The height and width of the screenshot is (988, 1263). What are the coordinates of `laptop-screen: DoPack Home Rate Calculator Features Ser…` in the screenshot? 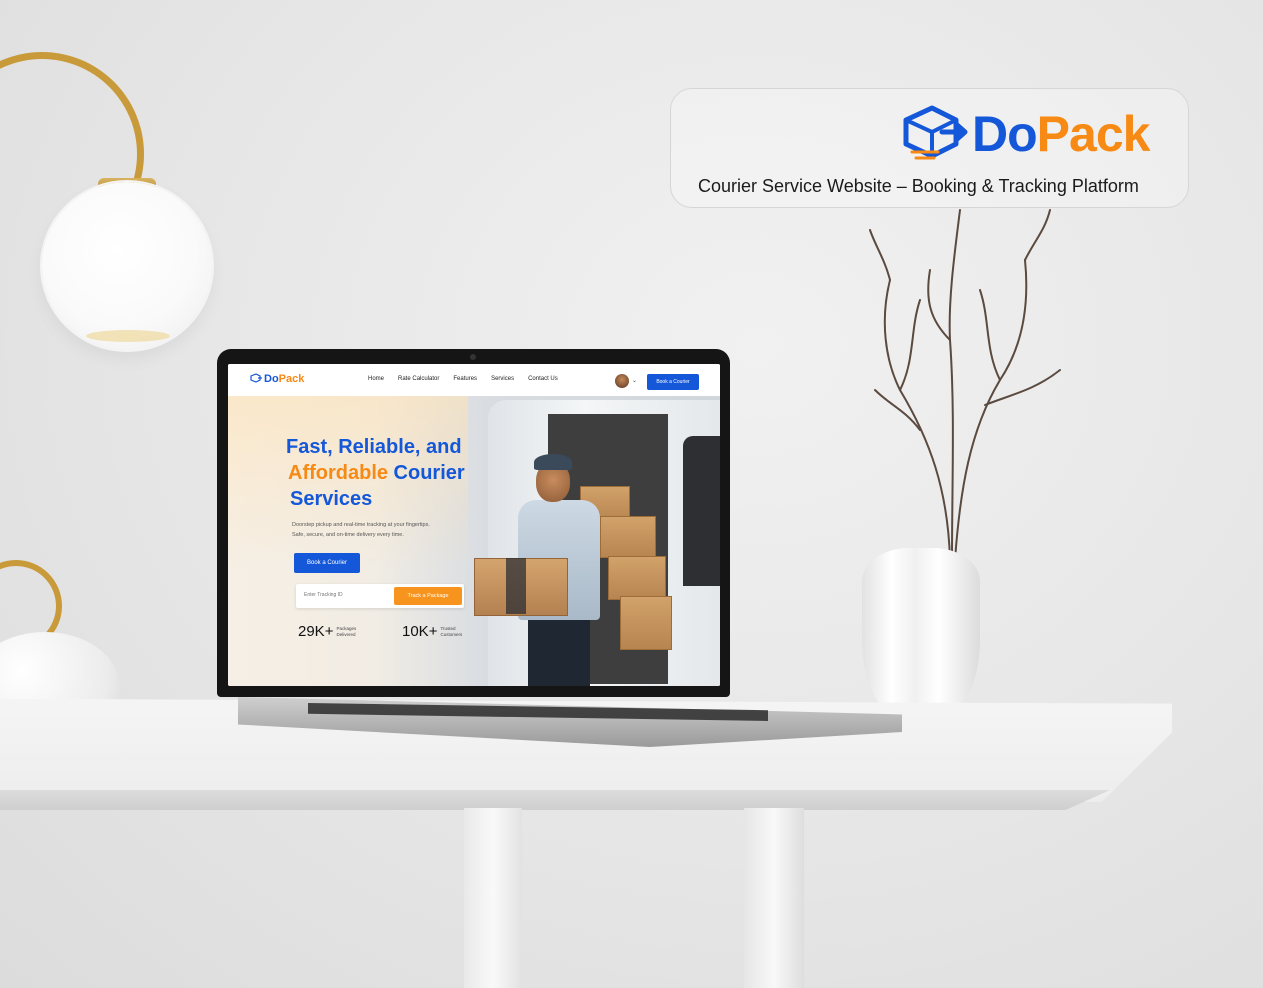 It's located at (474, 525).